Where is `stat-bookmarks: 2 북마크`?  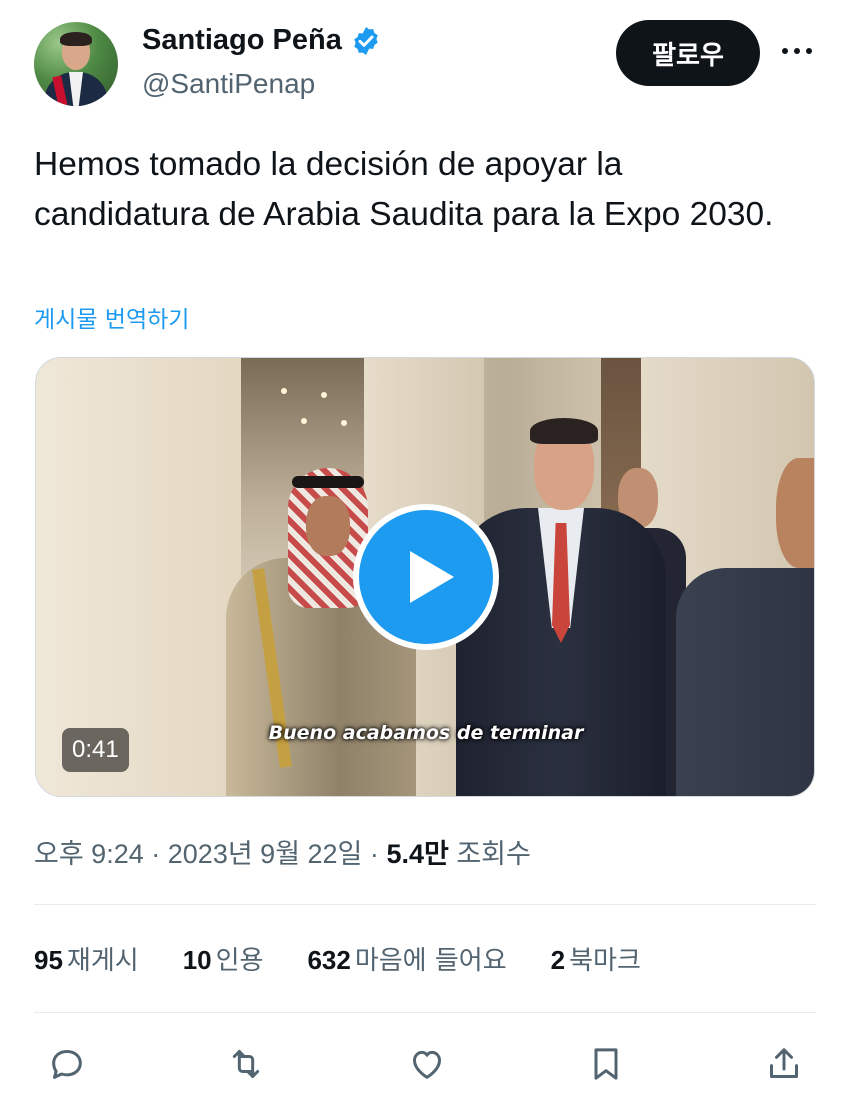
stat-bookmarks: 2 북마크 is located at coordinates (596, 958).